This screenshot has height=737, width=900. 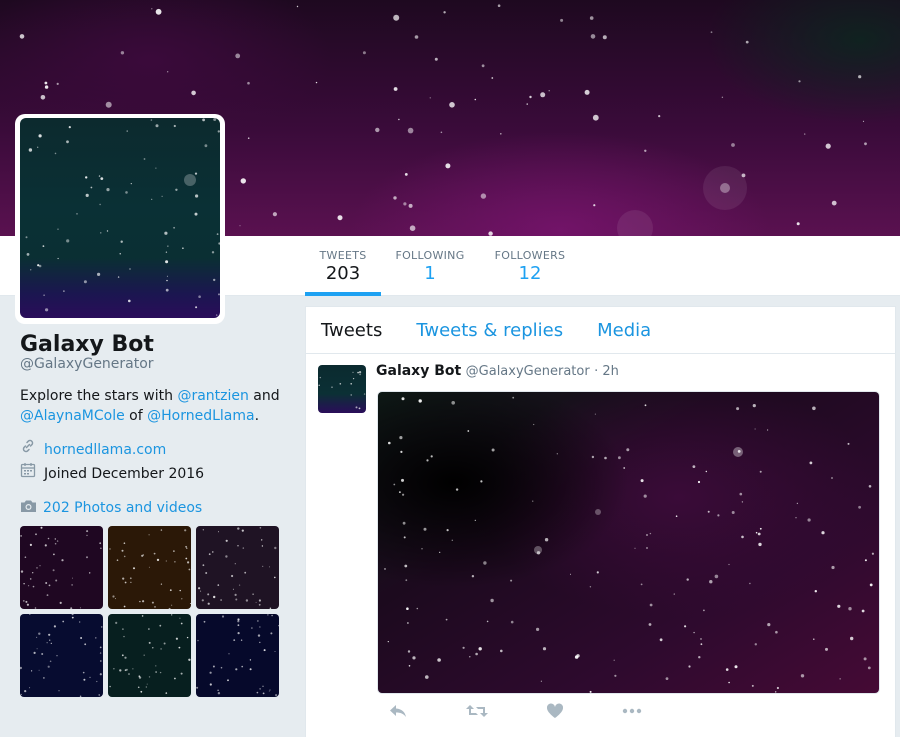 What do you see at coordinates (99, 396) in the screenshot?
I see `bio-text: Explore the stars with` at bounding box center [99, 396].